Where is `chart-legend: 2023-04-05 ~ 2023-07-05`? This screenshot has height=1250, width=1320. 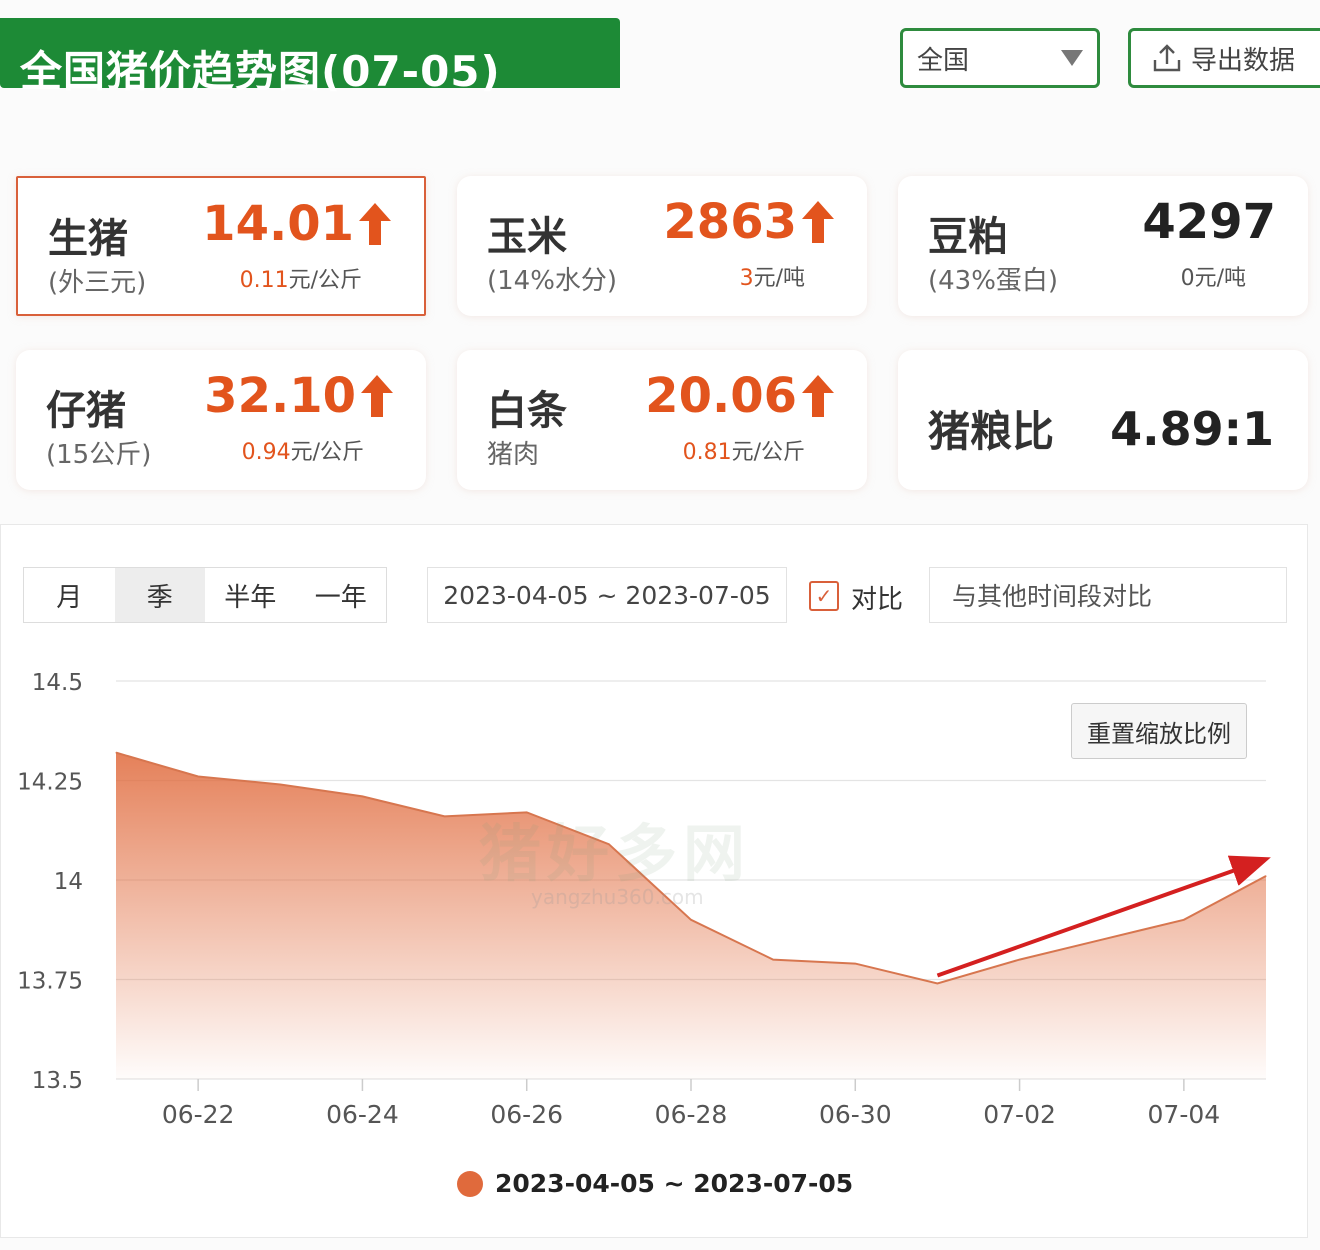
chart-legend: 2023-04-05 ~ 2023-07-05 is located at coordinates (655, 1183).